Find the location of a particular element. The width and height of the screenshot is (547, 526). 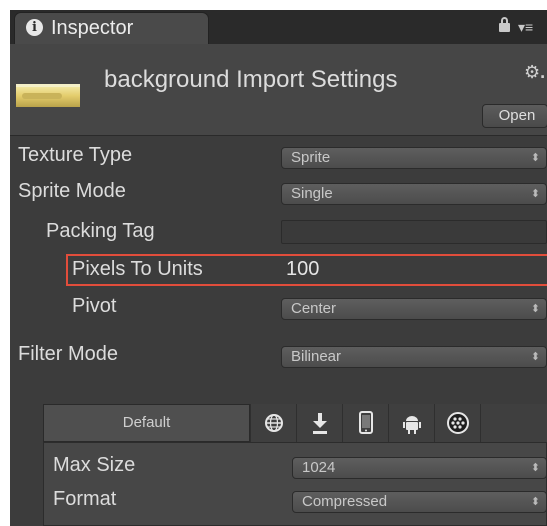

globe-icon is located at coordinates (274, 423).